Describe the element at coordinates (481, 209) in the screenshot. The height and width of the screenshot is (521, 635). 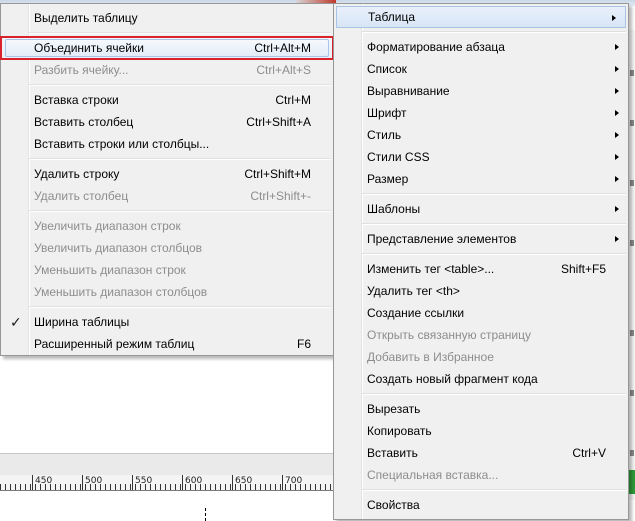
I see `menu-item-templates: Шаблоны` at that location.